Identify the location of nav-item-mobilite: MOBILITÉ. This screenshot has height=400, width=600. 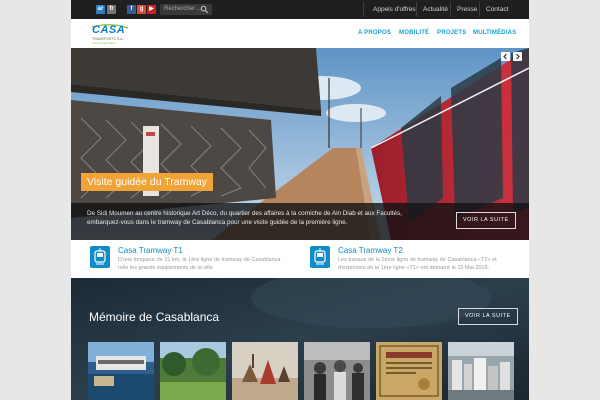
(414, 33).